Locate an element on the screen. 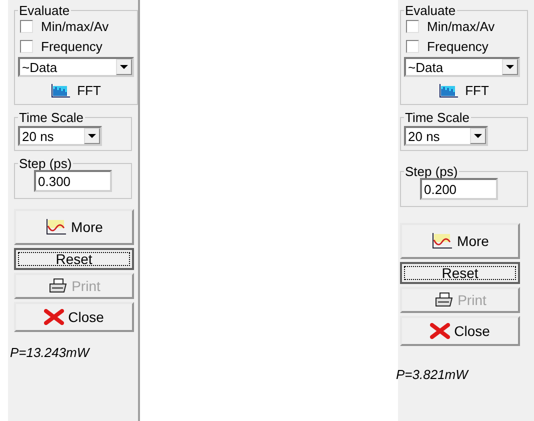 Image resolution: width=534 pixels, height=421 pixels. step-input: 0.300 is located at coordinates (73, 181).